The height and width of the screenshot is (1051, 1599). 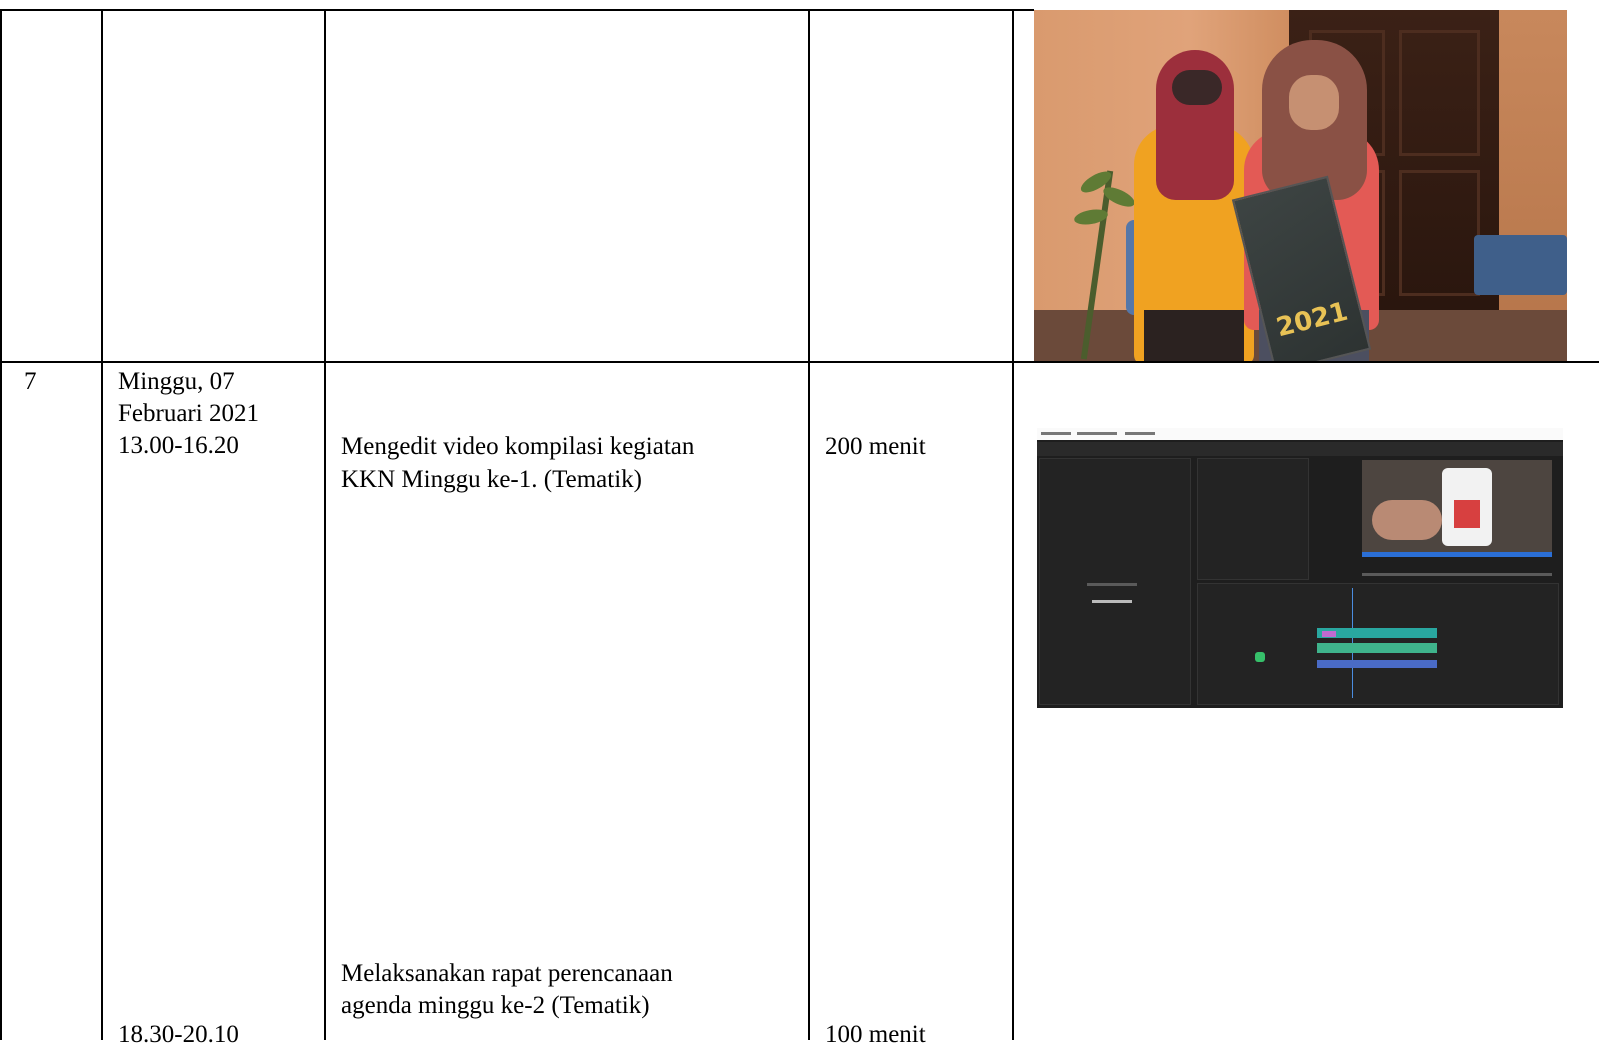 What do you see at coordinates (875, 446) in the screenshot?
I see `row-duration-1: 200 menit` at bounding box center [875, 446].